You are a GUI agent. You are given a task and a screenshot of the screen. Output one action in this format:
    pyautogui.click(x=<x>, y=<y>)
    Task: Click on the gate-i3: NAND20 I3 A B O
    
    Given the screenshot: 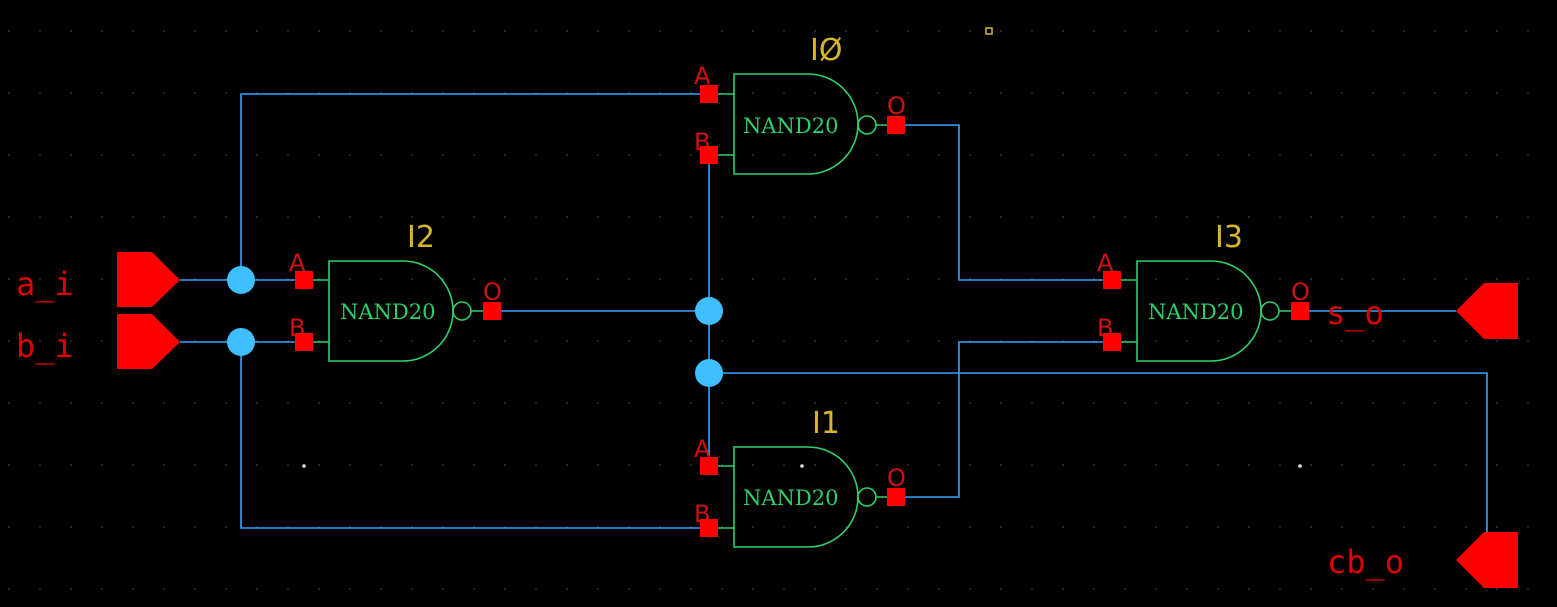 What is the action you would take?
    pyautogui.click(x=1203, y=291)
    